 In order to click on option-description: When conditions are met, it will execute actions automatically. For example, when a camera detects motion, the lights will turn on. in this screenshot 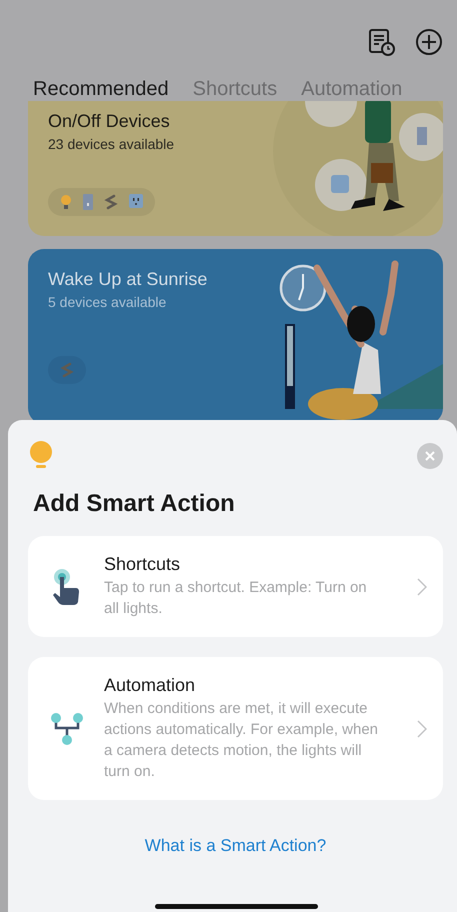, I will do `click(242, 740)`.